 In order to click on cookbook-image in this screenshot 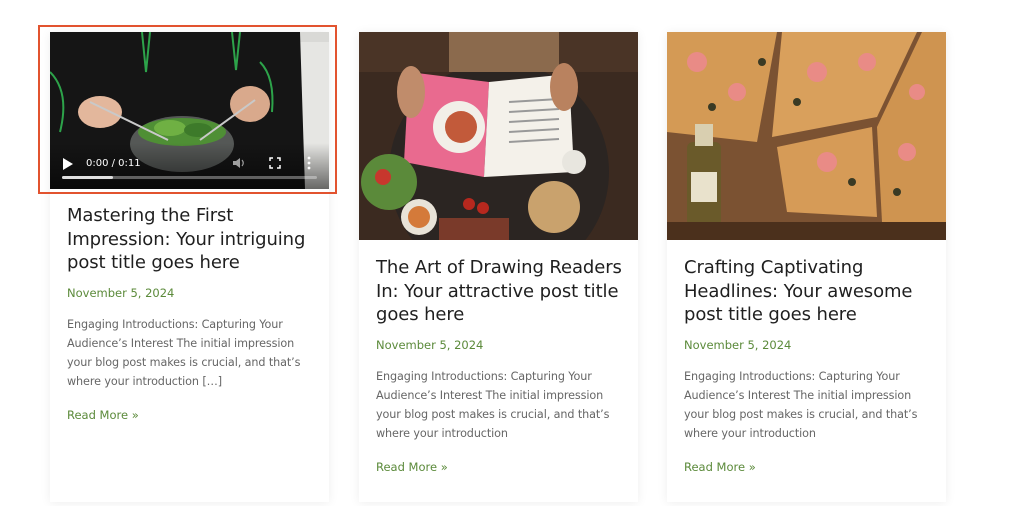, I will do `click(498, 136)`.